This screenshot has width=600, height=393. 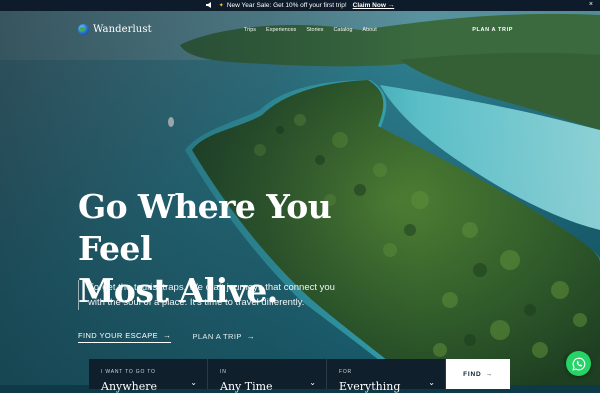 I want to click on find-button-label: FIND, so click(x=472, y=374).